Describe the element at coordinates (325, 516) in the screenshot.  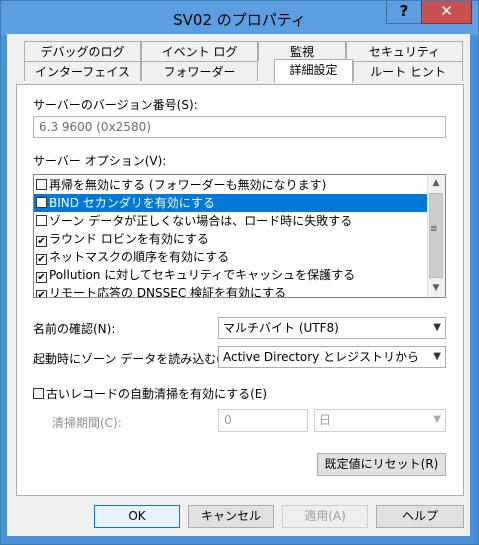
I see `apply-button: 適用(A)` at that location.